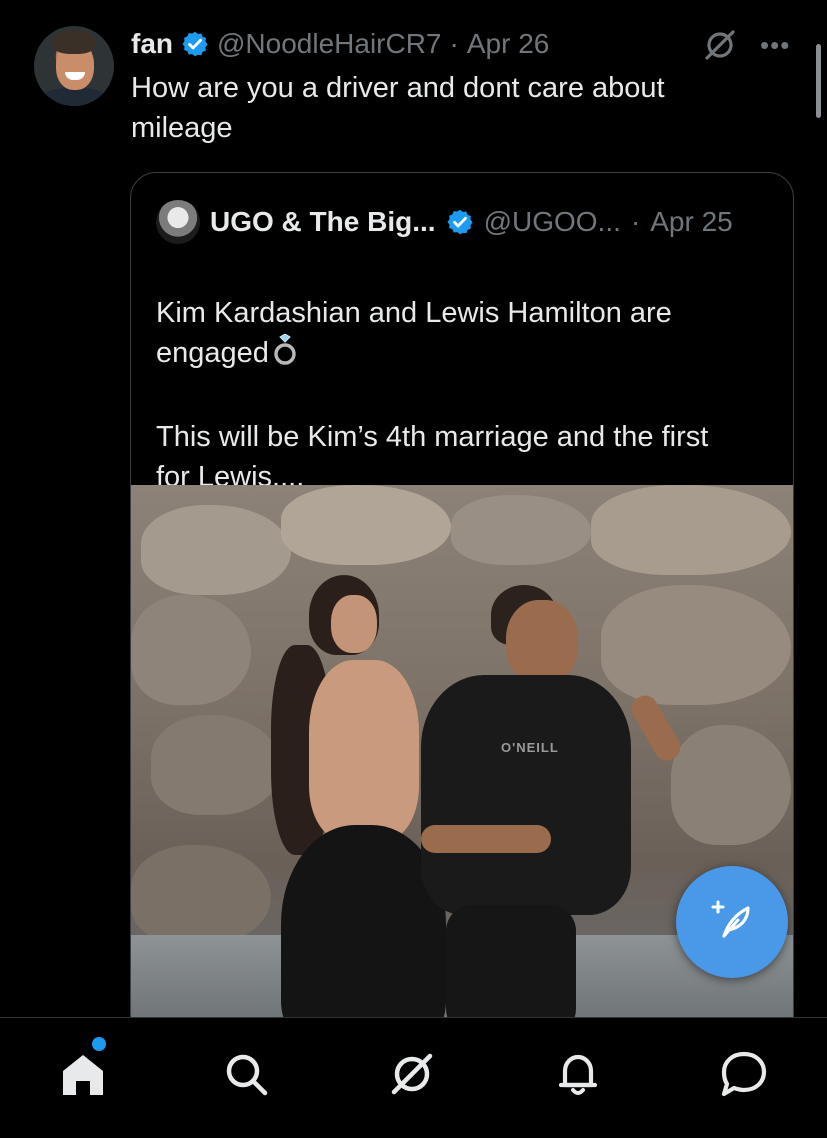  Describe the element at coordinates (775, 45) in the screenshot. I see `more-options-icon: •••` at that location.